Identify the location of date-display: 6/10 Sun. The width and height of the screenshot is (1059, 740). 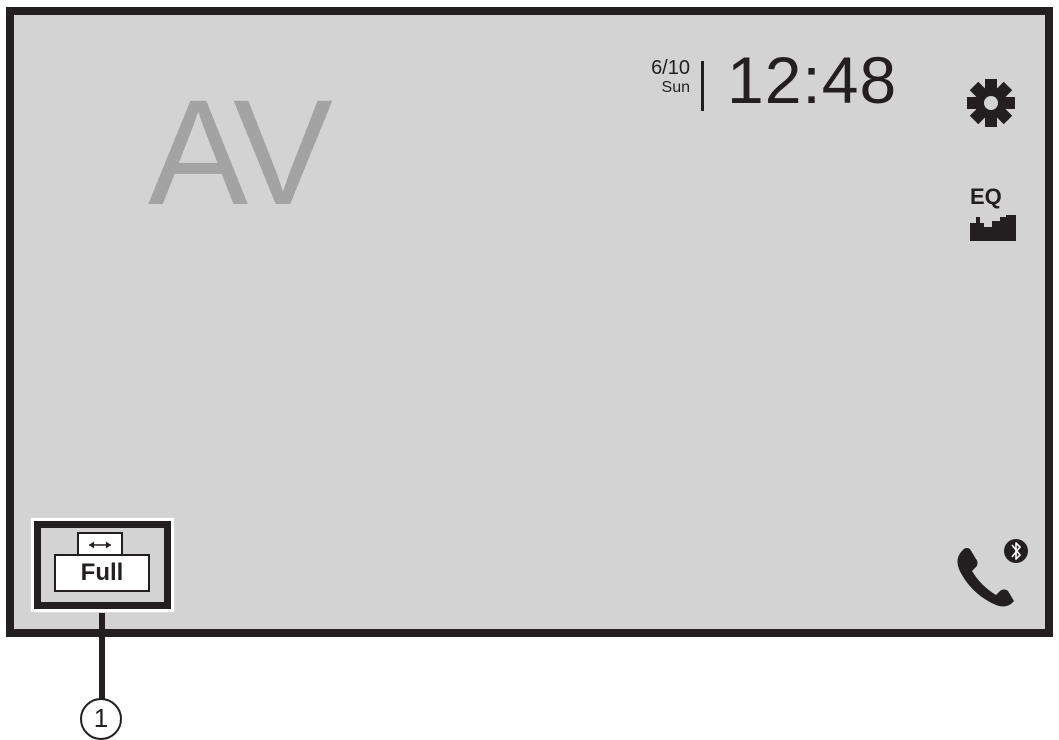
(658, 77).